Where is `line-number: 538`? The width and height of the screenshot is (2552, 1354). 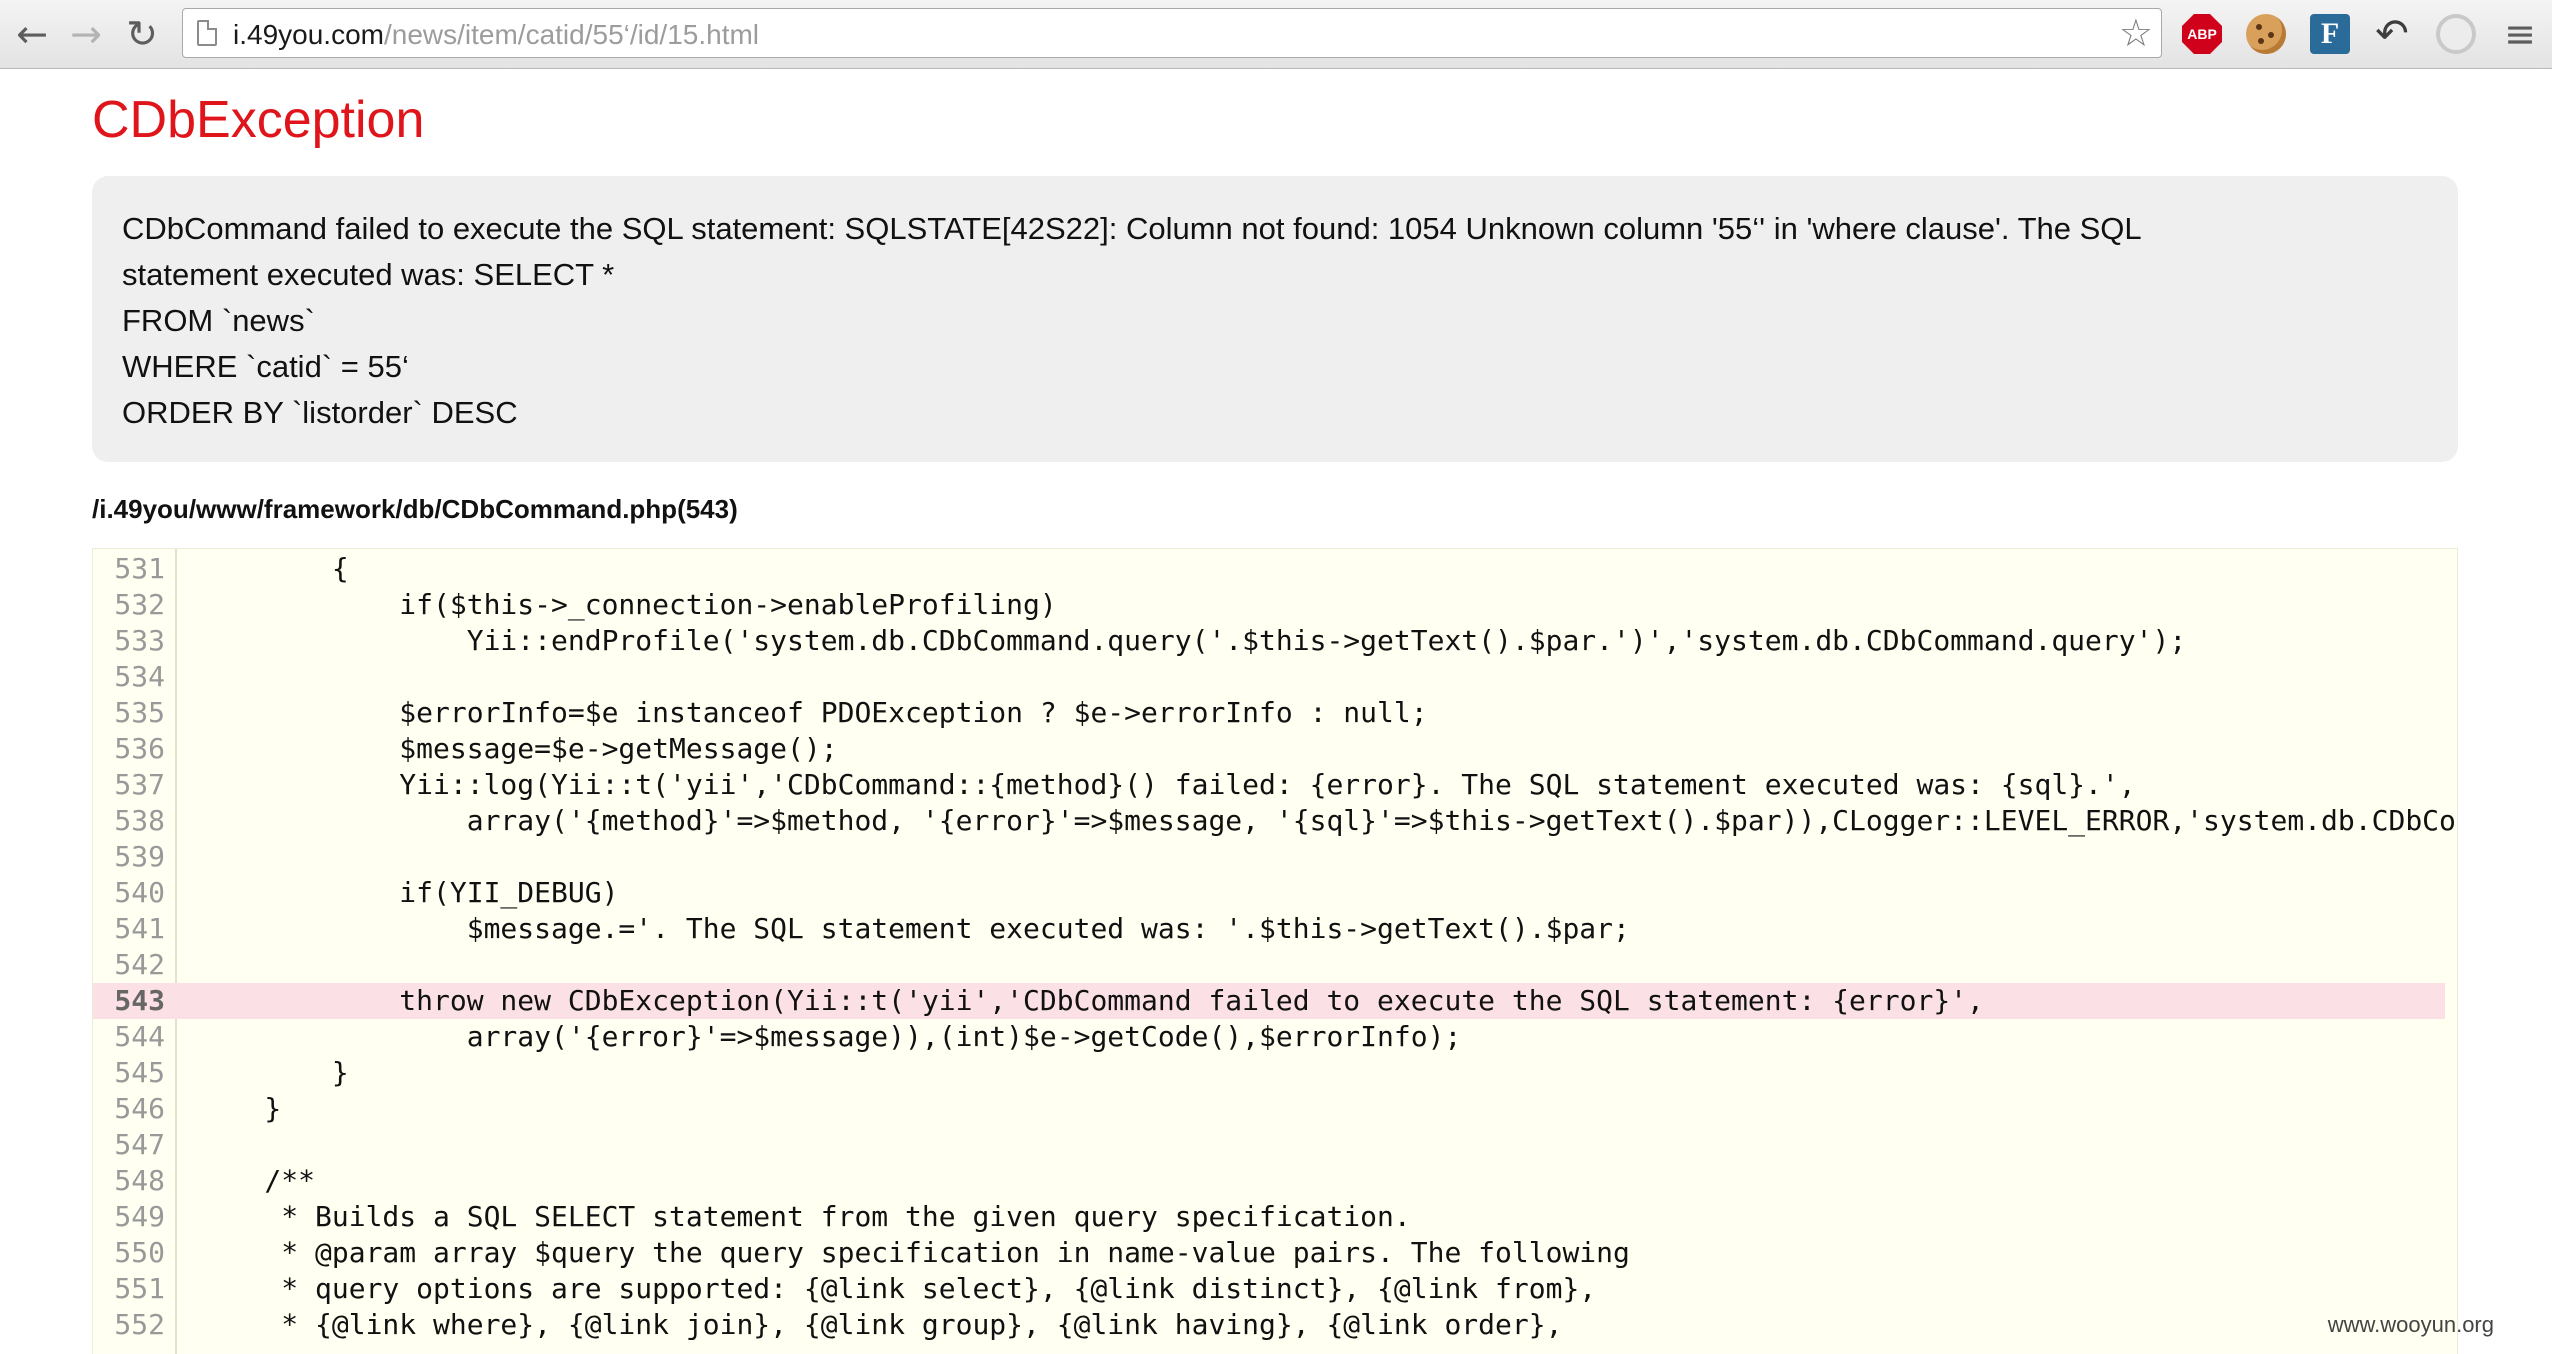
line-number: 538 is located at coordinates (139, 820).